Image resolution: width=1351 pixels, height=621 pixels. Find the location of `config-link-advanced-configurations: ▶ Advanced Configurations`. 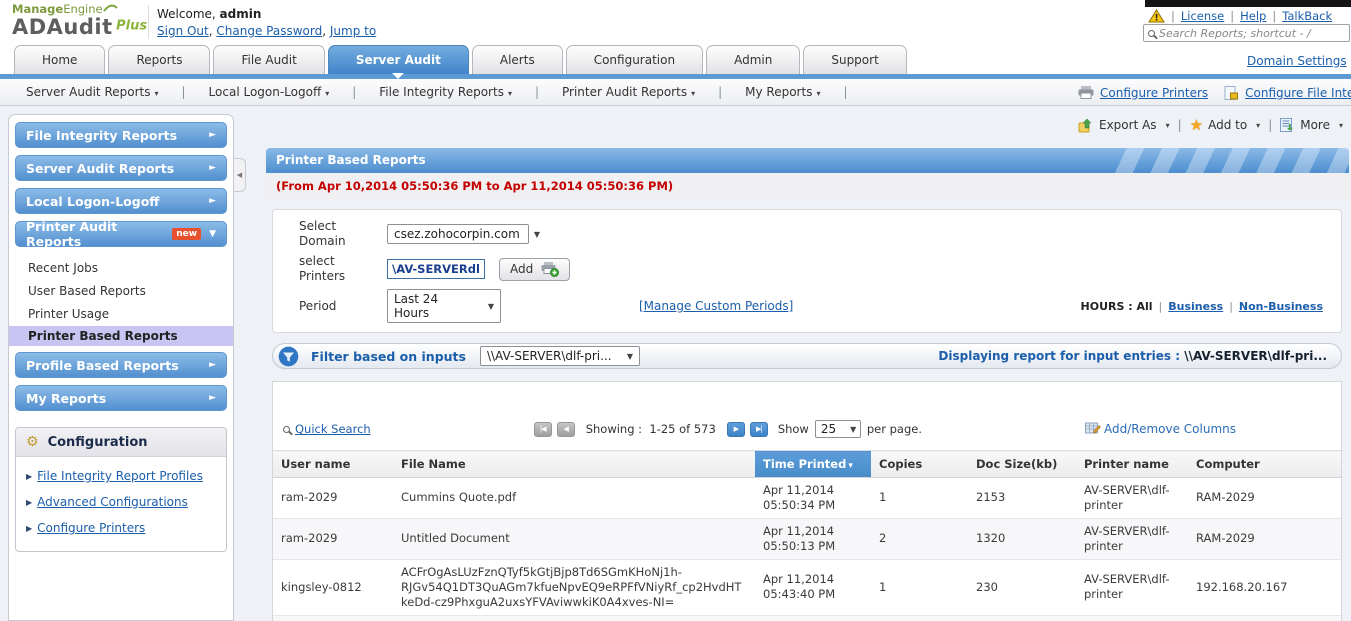

config-link-advanced-configurations: ▶ Advanced Configurations is located at coordinates (121, 502).